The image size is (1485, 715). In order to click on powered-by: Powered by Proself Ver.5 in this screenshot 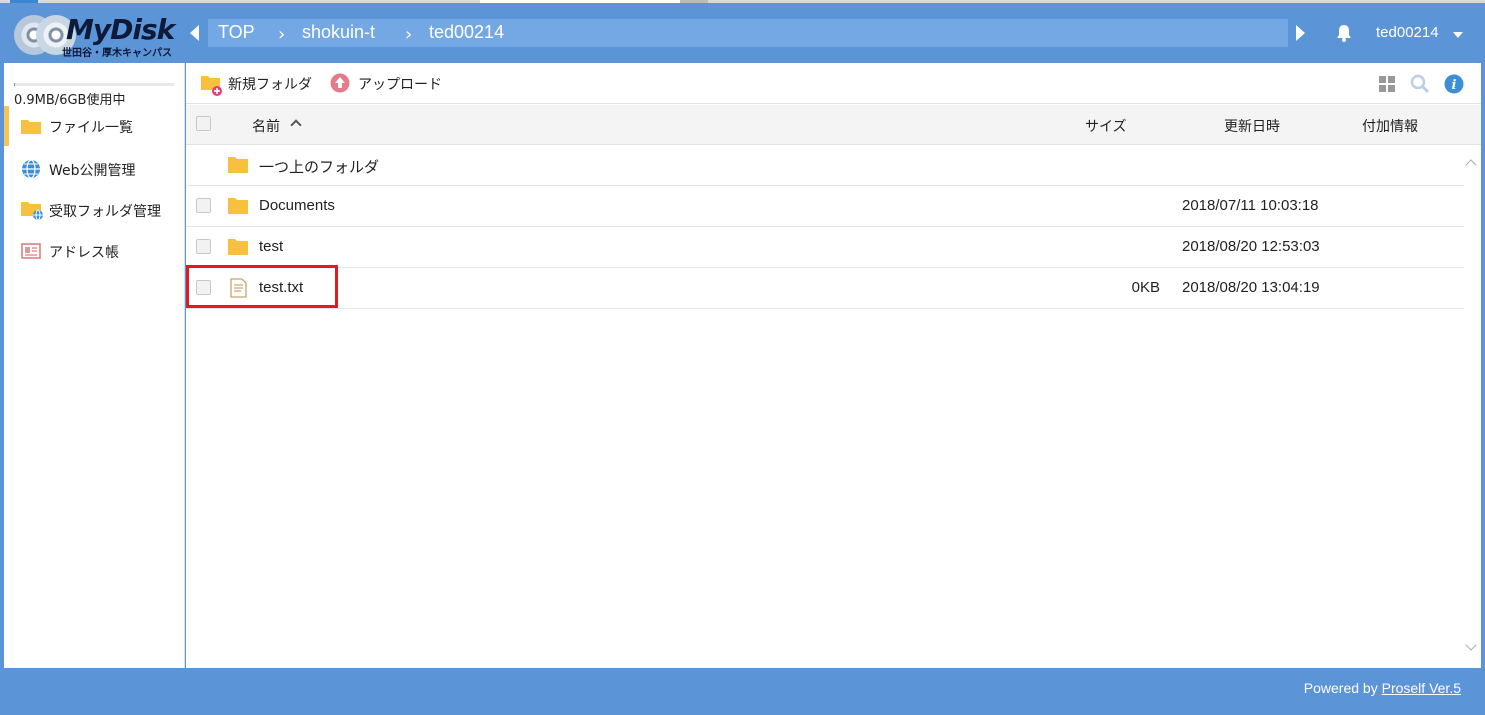, I will do `click(1382, 688)`.